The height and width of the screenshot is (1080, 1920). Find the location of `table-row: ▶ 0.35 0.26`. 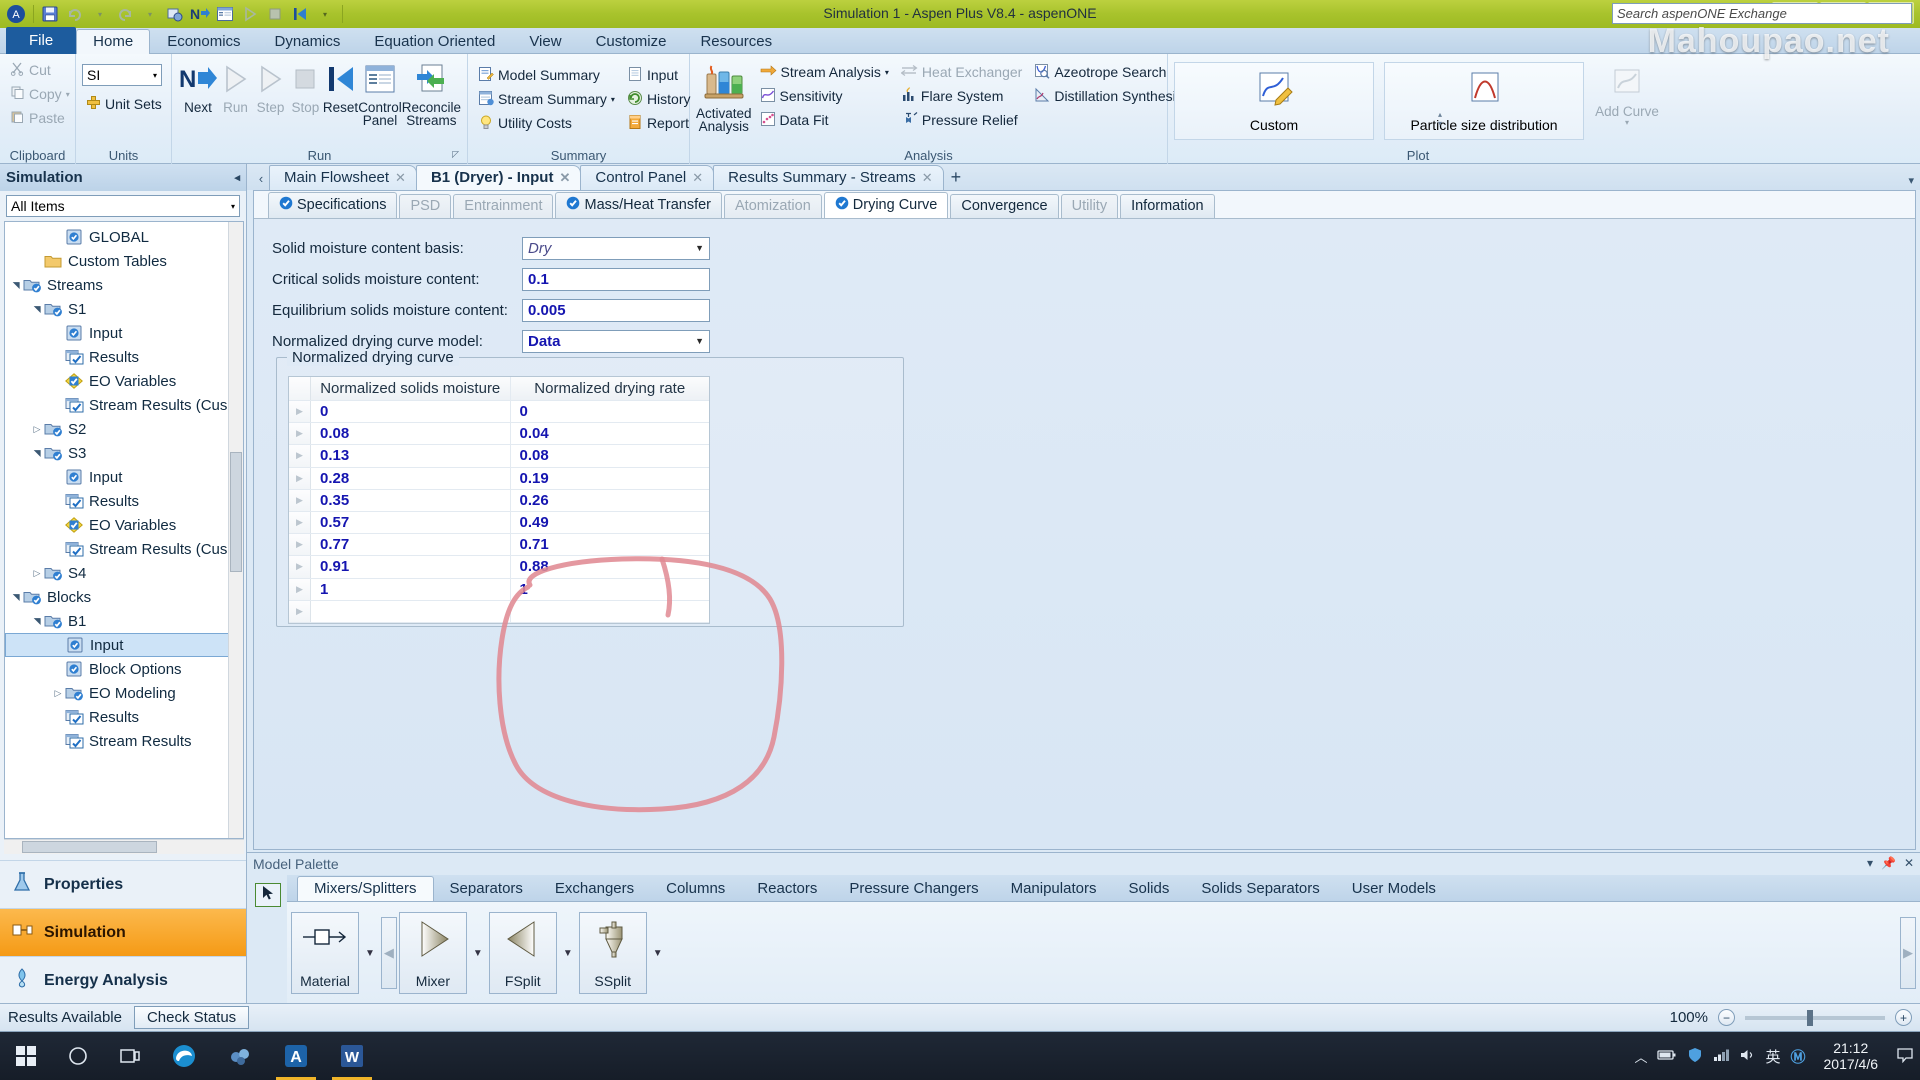

table-row: ▶ 0.35 0.26 is located at coordinates (499, 500).